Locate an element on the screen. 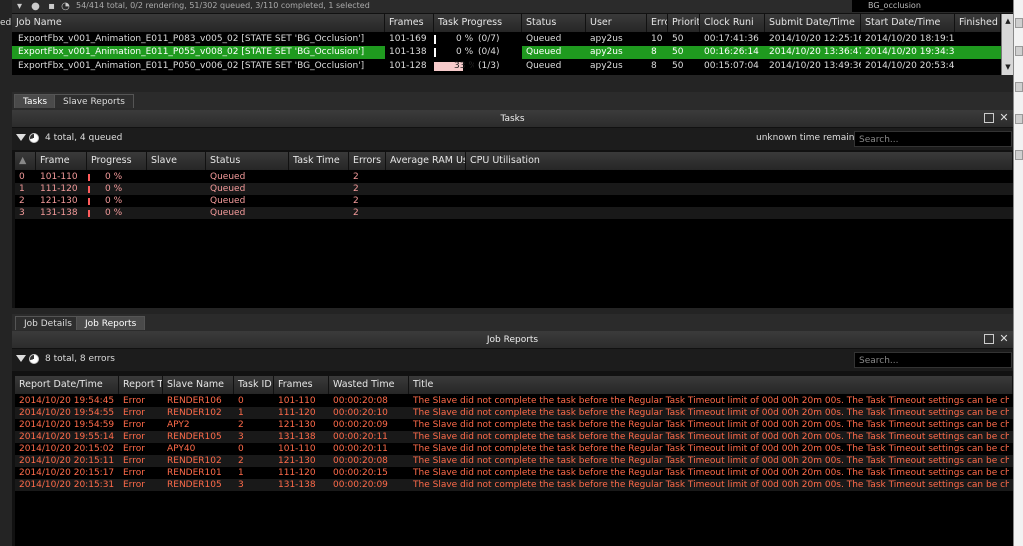  tab-job-details: Job Details is located at coordinates (48, 323).